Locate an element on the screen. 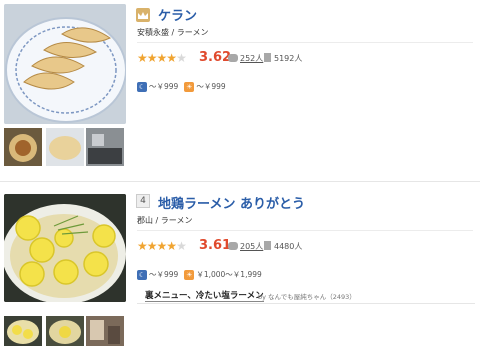  shop-name: 地鶏ラーメン ありがとう is located at coordinates (231, 202).